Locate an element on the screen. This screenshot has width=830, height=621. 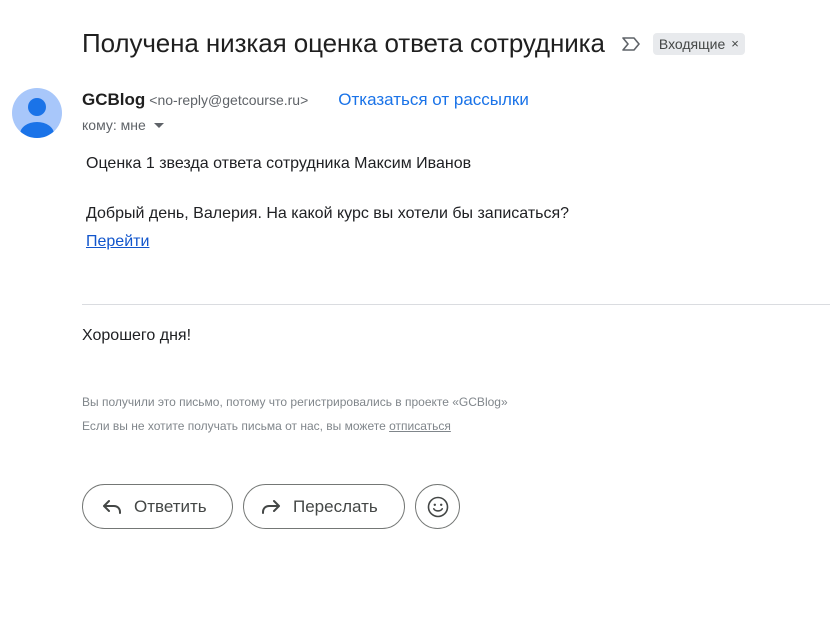
label-chip-text: Входящие is located at coordinates (692, 43).